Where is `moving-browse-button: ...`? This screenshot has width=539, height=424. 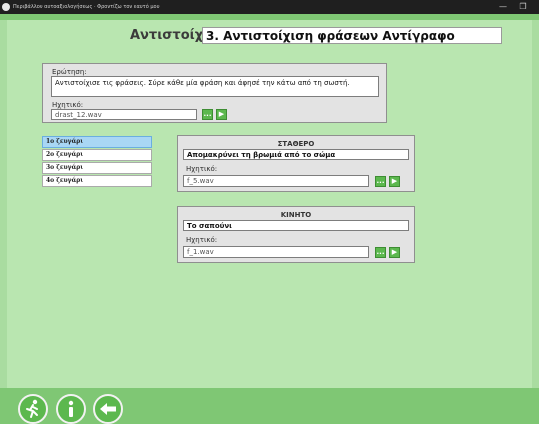
moving-browse-button: ... is located at coordinates (380, 252).